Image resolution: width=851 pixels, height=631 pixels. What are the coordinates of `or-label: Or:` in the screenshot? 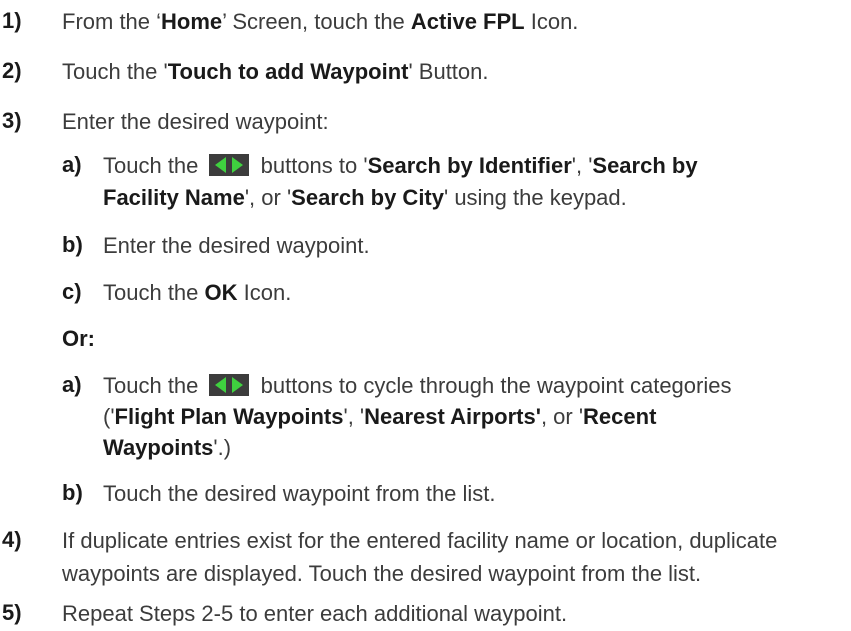 It's located at (78, 338).